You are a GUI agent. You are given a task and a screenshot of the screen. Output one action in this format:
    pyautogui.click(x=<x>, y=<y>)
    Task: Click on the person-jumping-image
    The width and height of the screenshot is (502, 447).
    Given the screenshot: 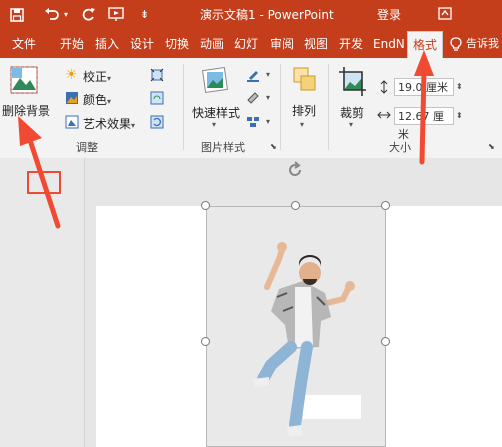 What is the action you would take?
    pyautogui.click(x=307, y=339)
    